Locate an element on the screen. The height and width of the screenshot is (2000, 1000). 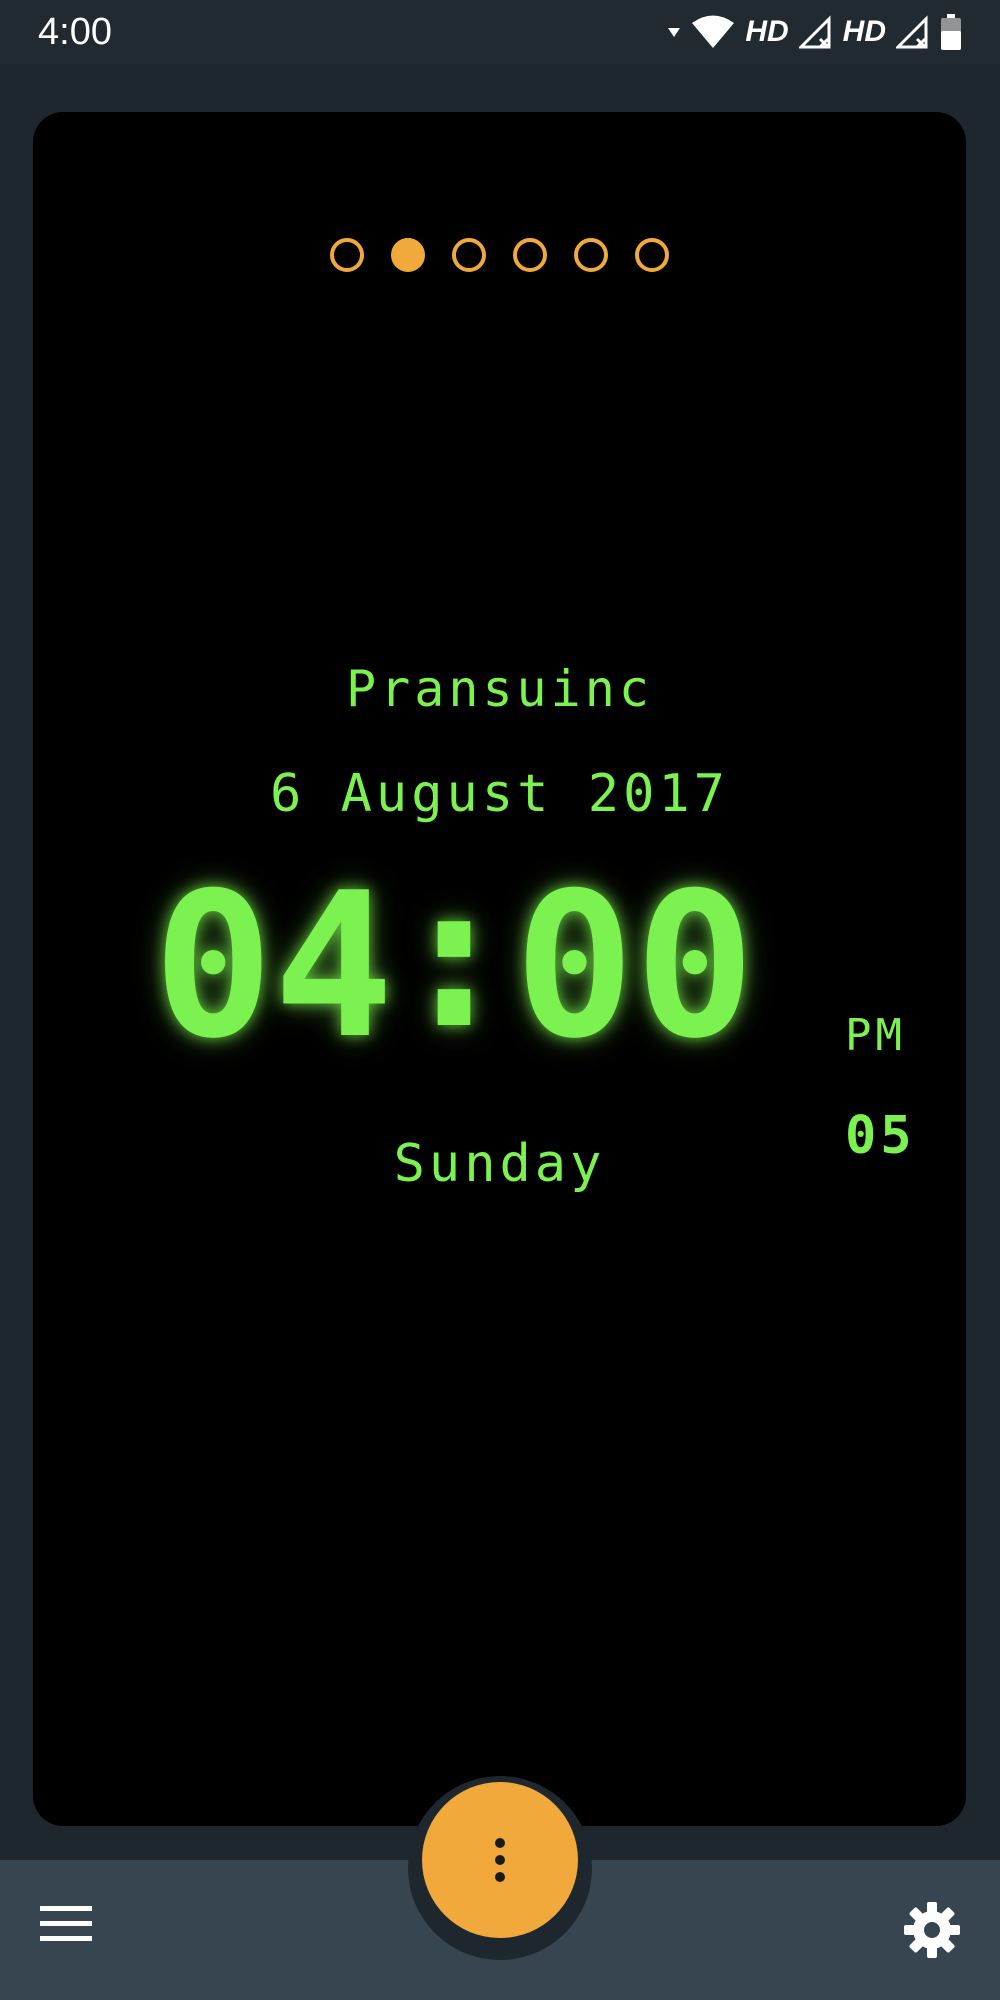
battery-icon is located at coordinates (951, 32).